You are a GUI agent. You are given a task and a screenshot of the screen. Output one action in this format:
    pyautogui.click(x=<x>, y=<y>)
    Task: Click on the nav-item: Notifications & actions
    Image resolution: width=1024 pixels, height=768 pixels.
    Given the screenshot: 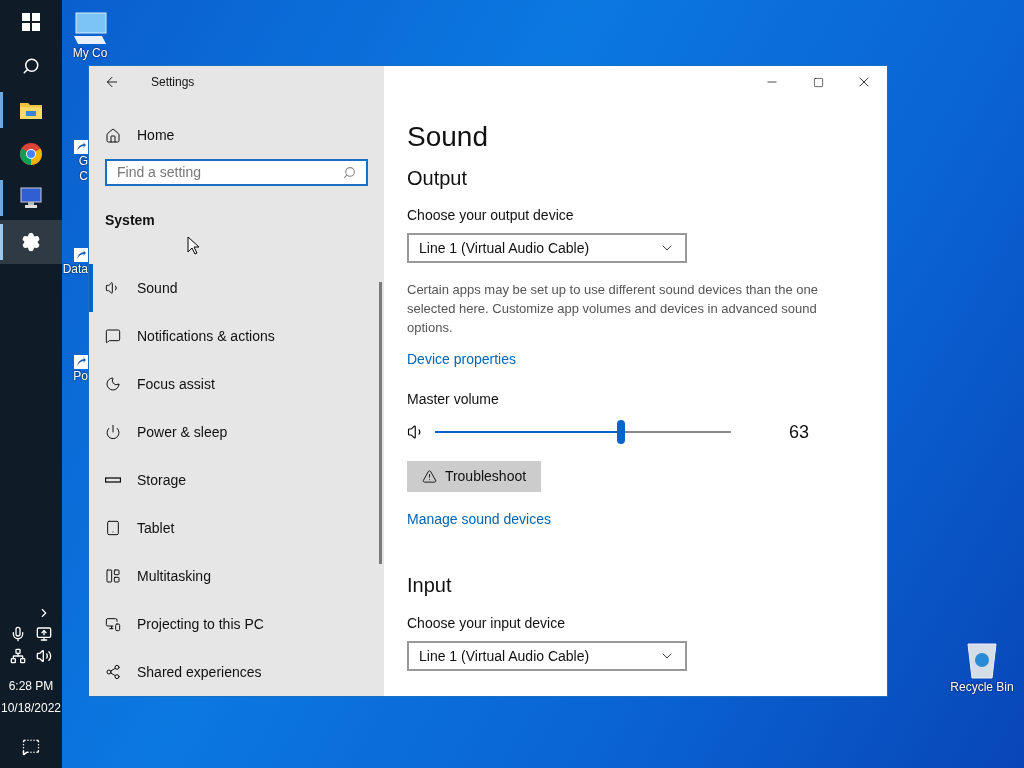 What is the action you would take?
    pyautogui.click(x=236, y=336)
    